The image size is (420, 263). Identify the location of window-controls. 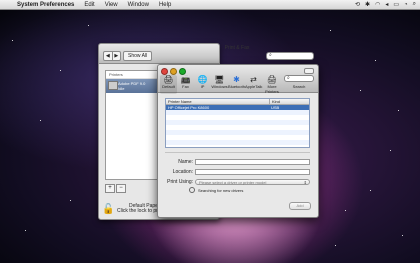
(173, 71).